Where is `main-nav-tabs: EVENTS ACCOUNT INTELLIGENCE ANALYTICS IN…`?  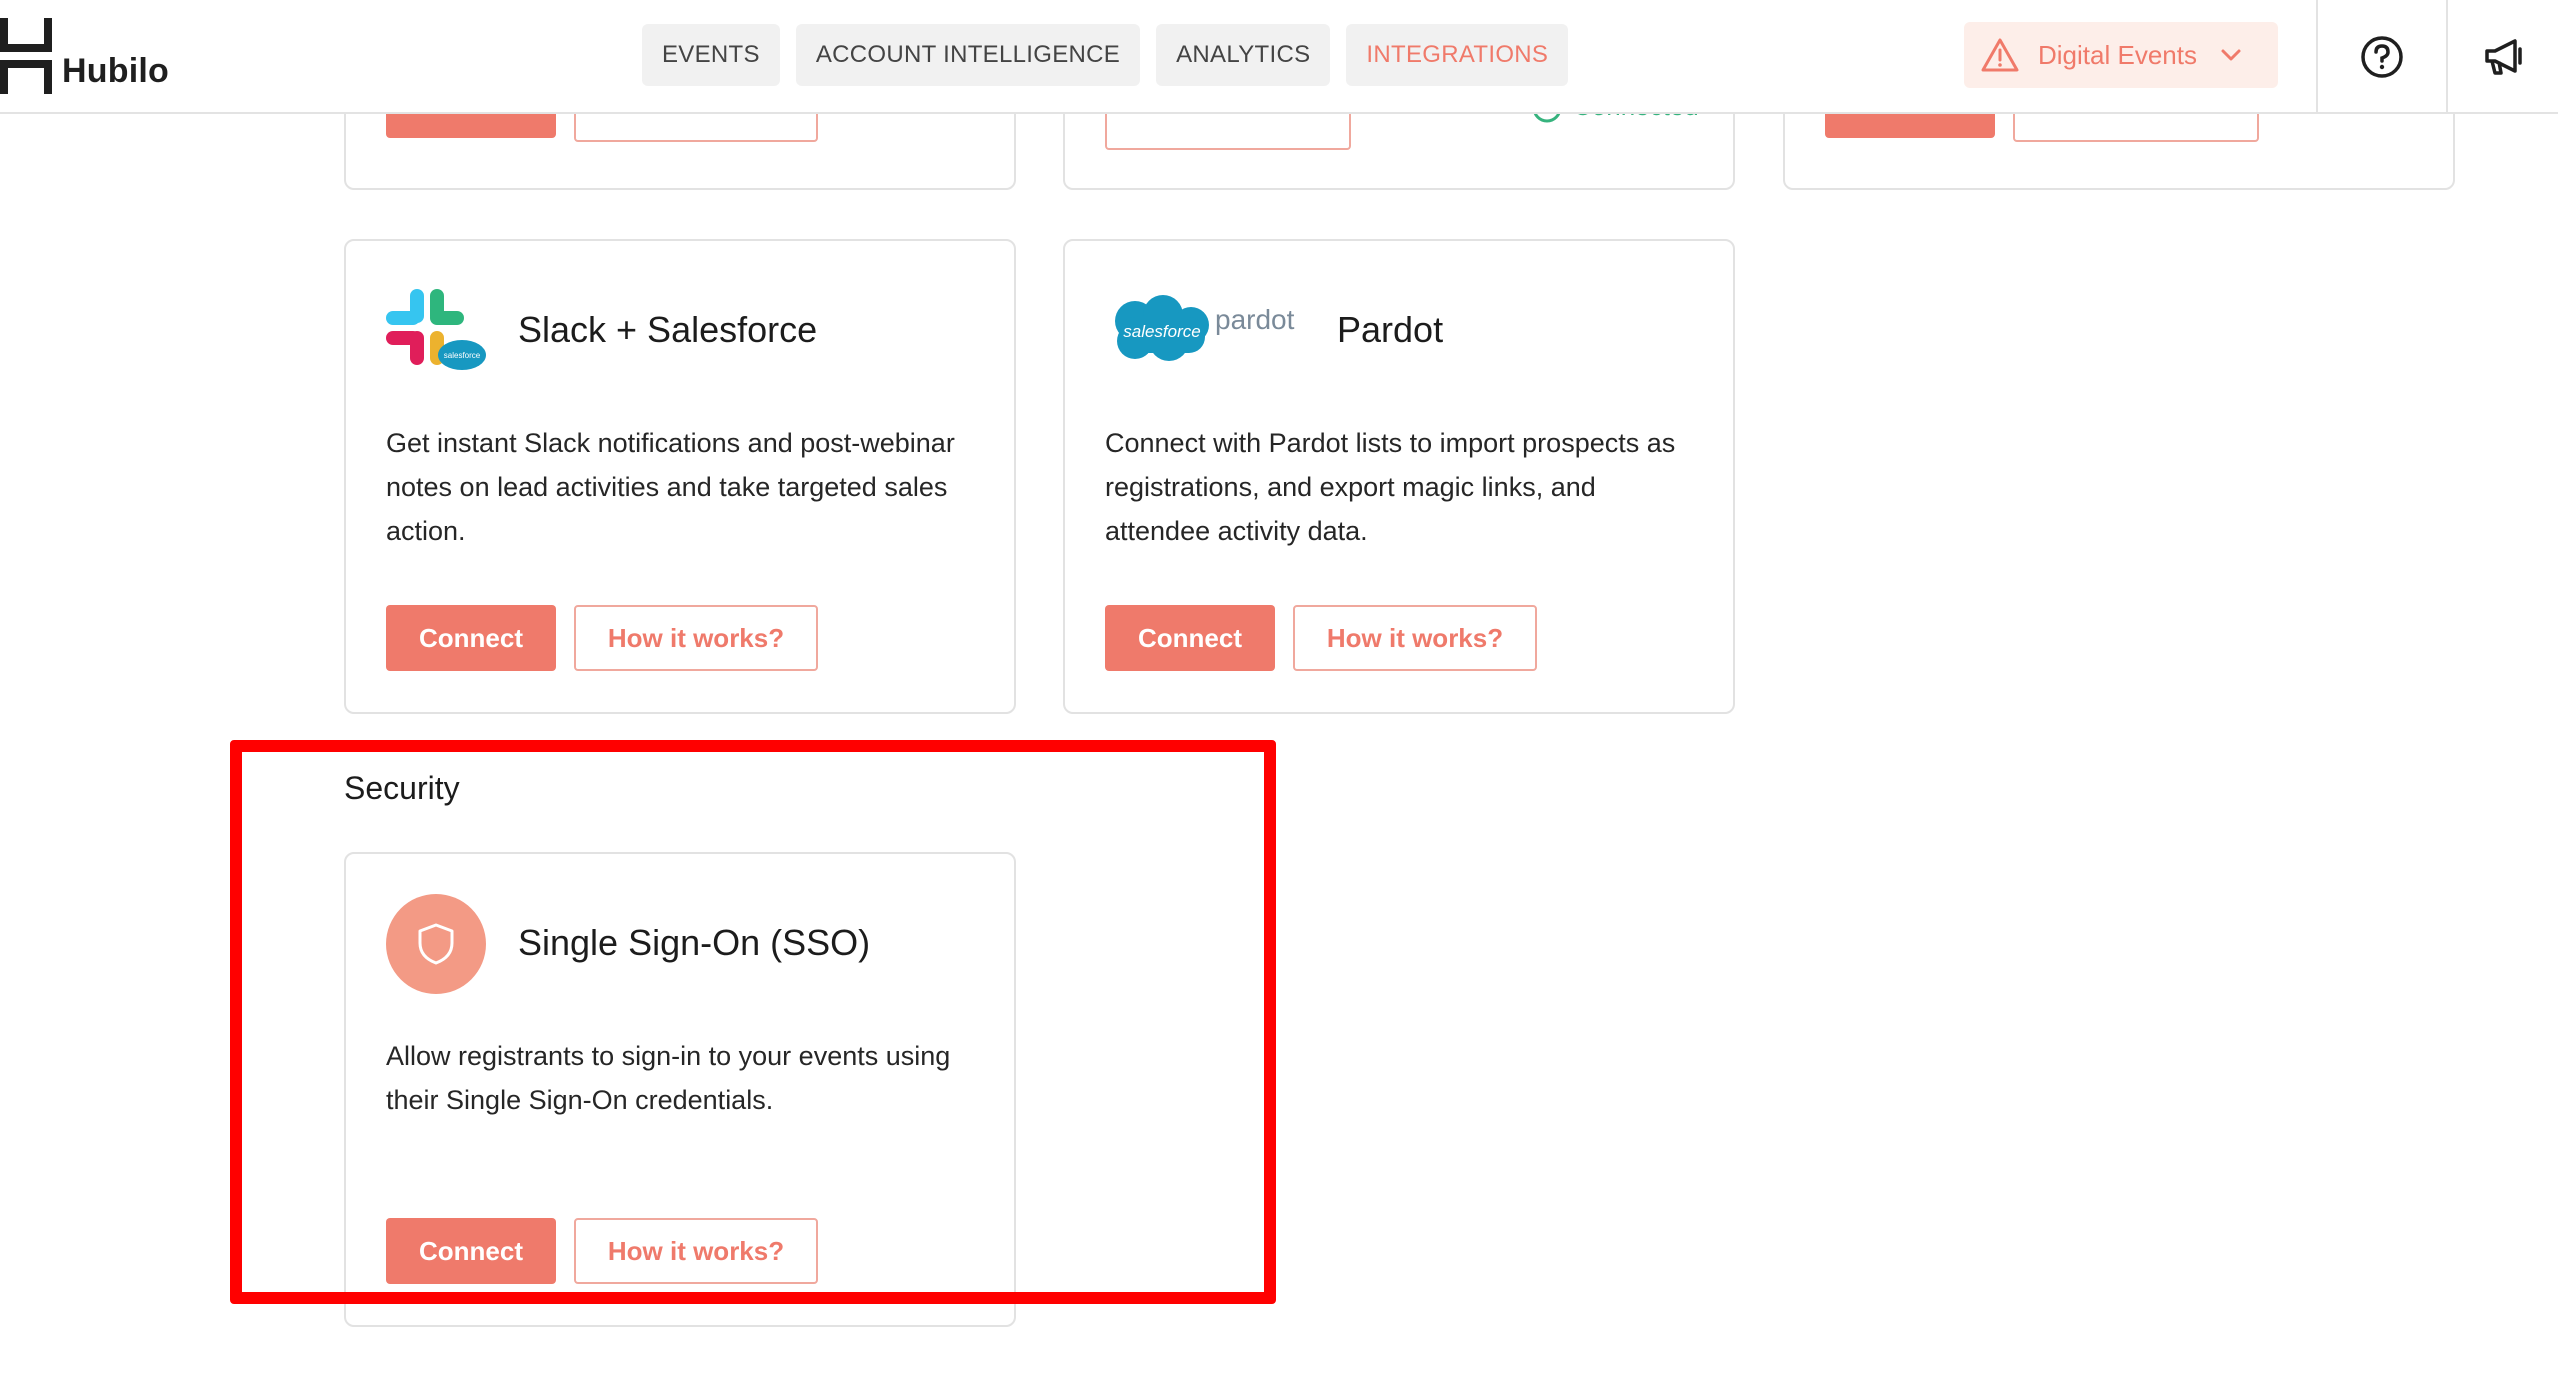 main-nav-tabs: EVENTS ACCOUNT INTELLIGENCE ANALYTICS IN… is located at coordinates (1113, 55).